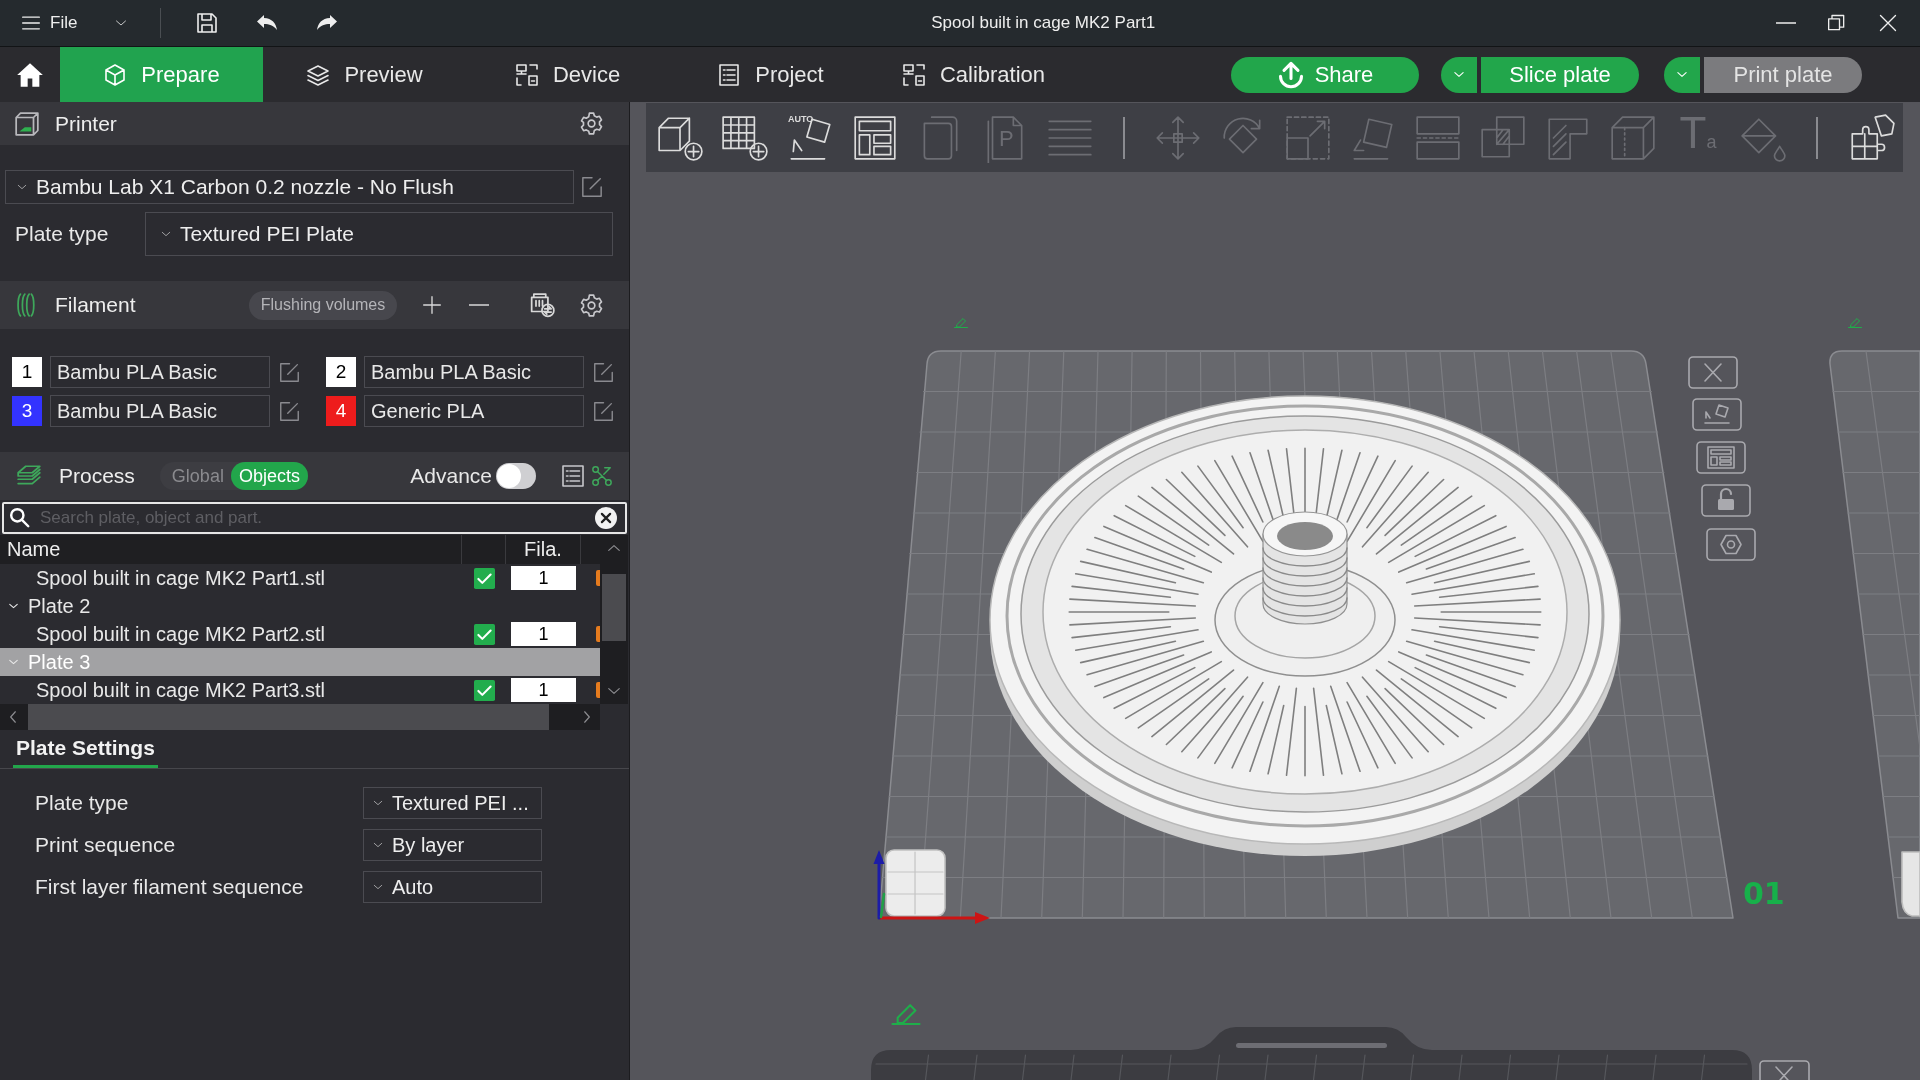 This screenshot has height=1080, width=1920. I want to click on axes-icon, so click(931, 887).